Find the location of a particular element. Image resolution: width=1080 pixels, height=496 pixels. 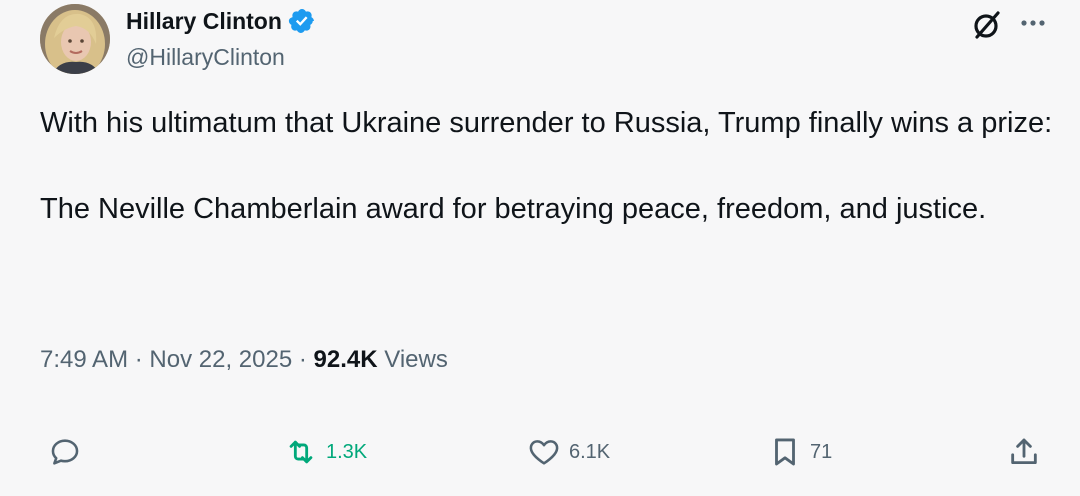

avatar-image is located at coordinates (75, 39).